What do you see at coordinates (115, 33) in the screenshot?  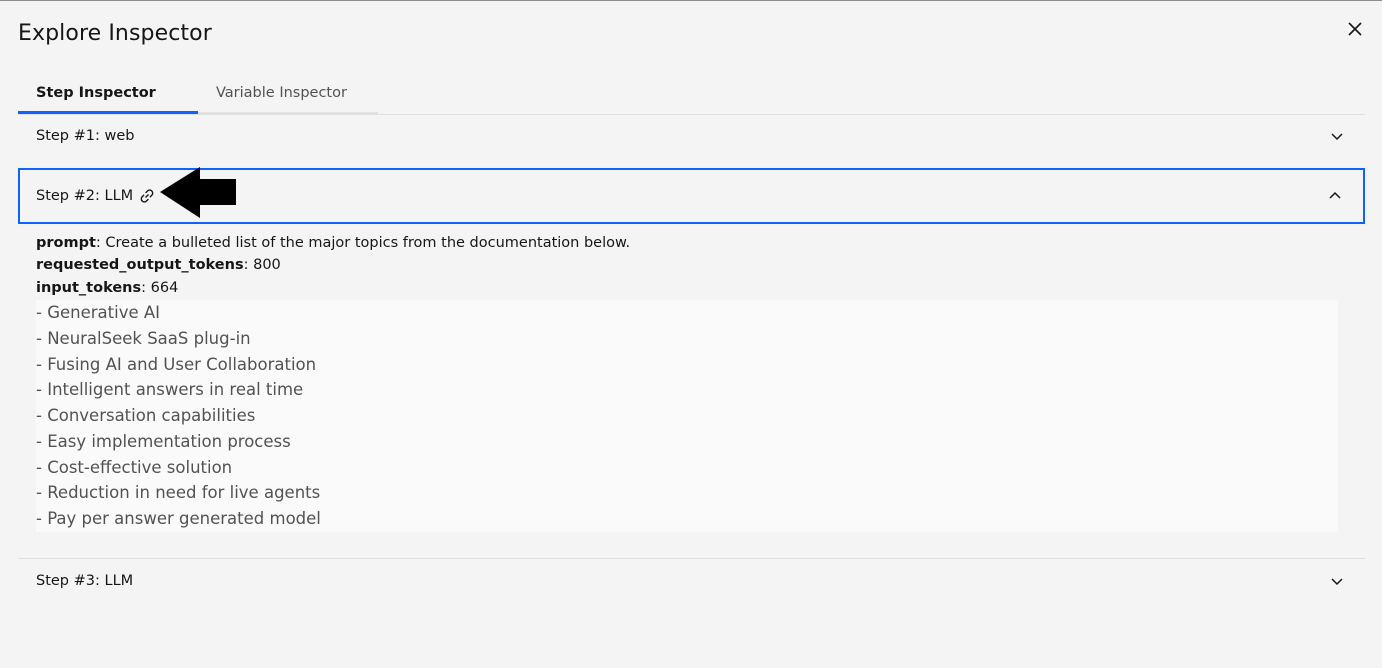 I see `modal-title: Explore Inspector` at bounding box center [115, 33].